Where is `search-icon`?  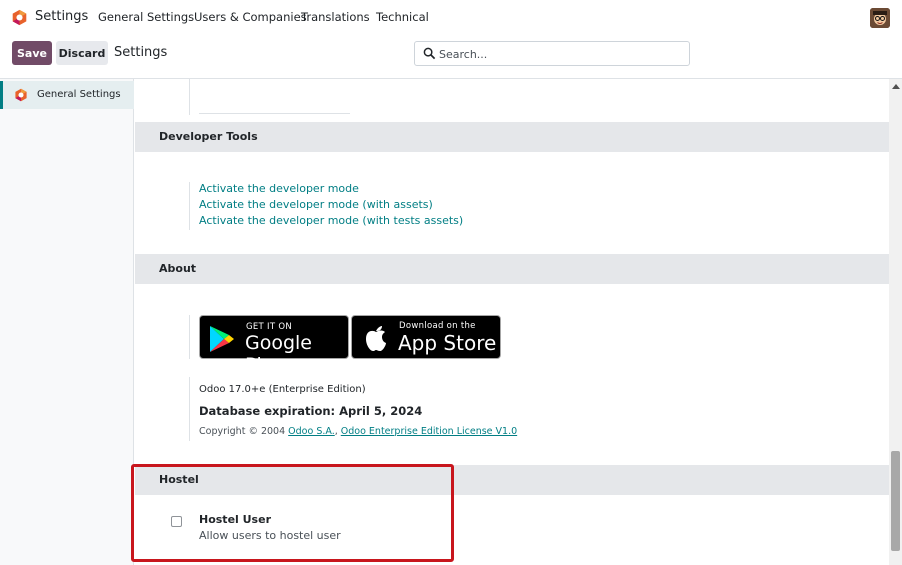 search-icon is located at coordinates (429, 53).